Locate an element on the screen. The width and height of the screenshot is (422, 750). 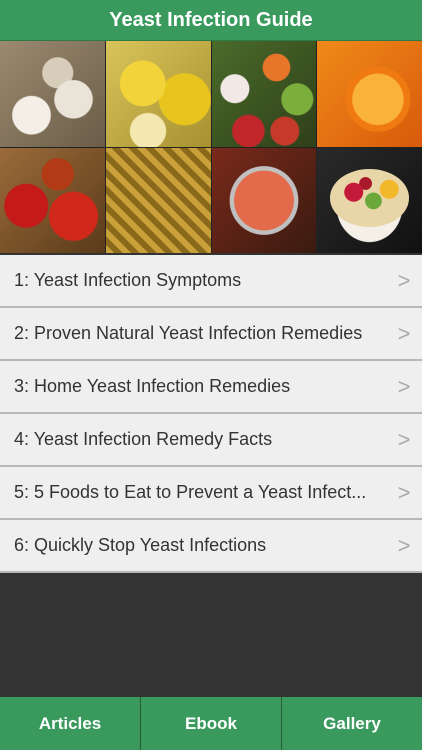
list-item: 6: Quickly Stop Yeast Infections > is located at coordinates (211, 546).